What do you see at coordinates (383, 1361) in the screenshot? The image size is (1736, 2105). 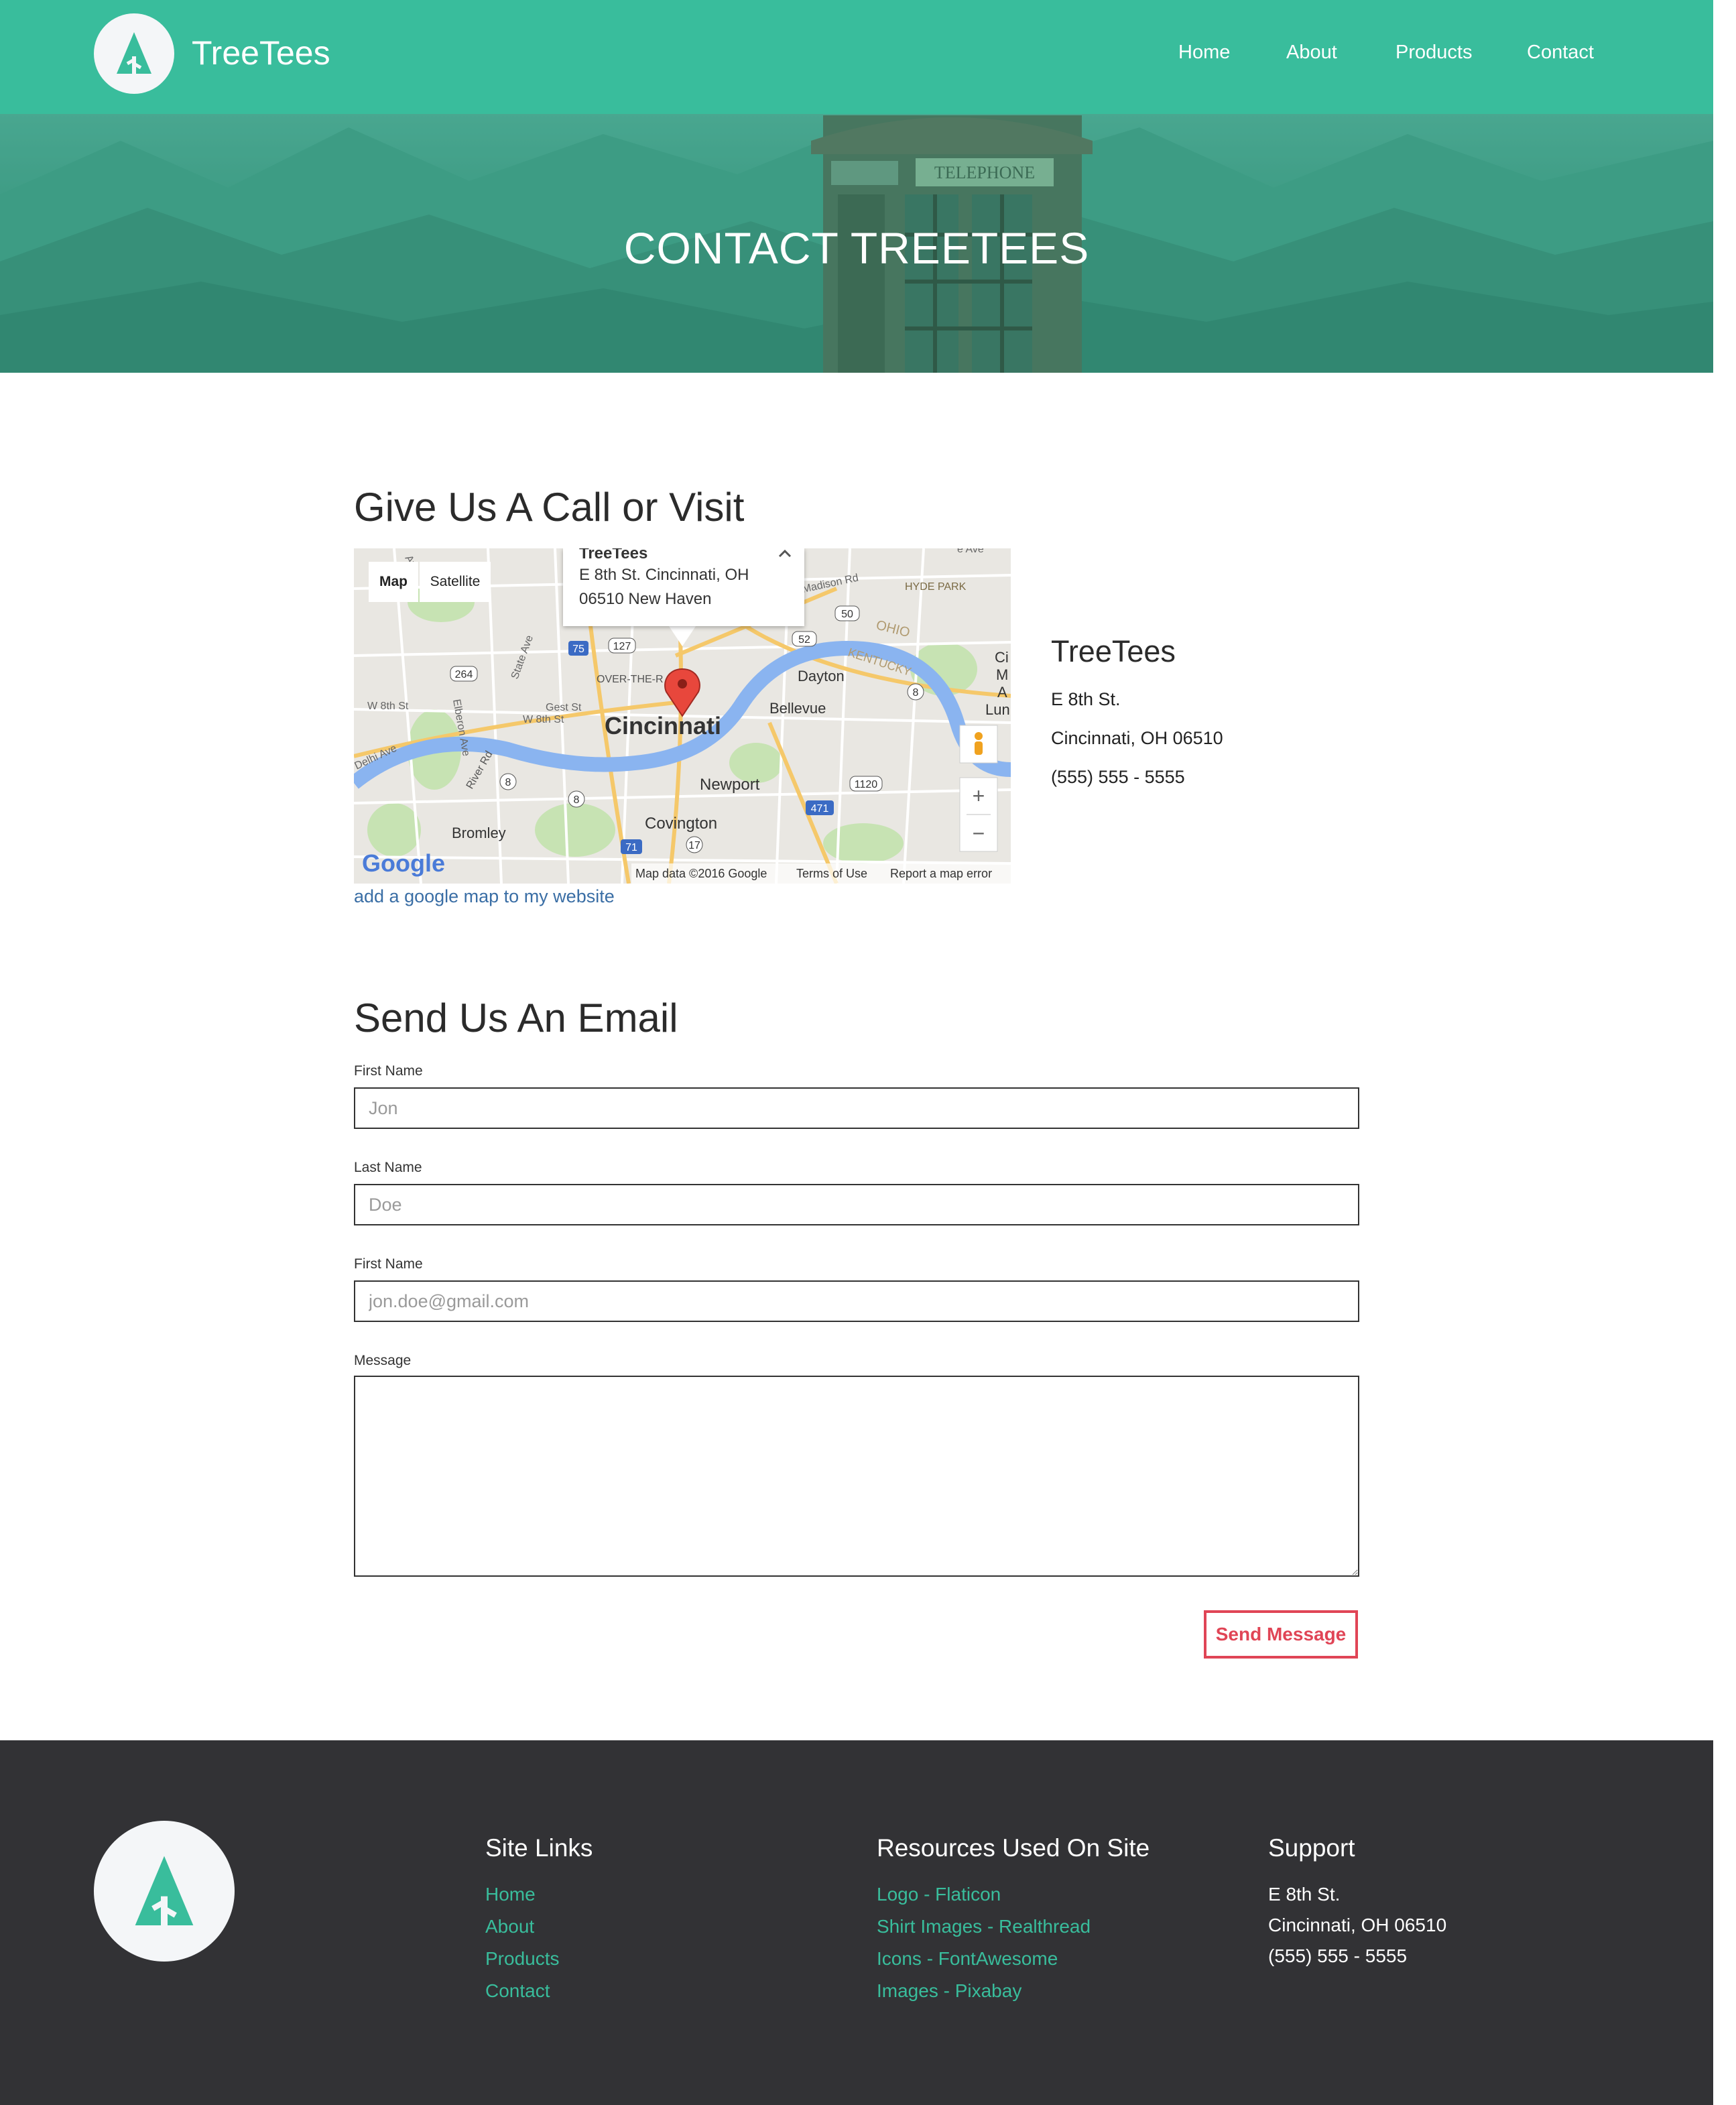 I see `message-label: Message` at bounding box center [383, 1361].